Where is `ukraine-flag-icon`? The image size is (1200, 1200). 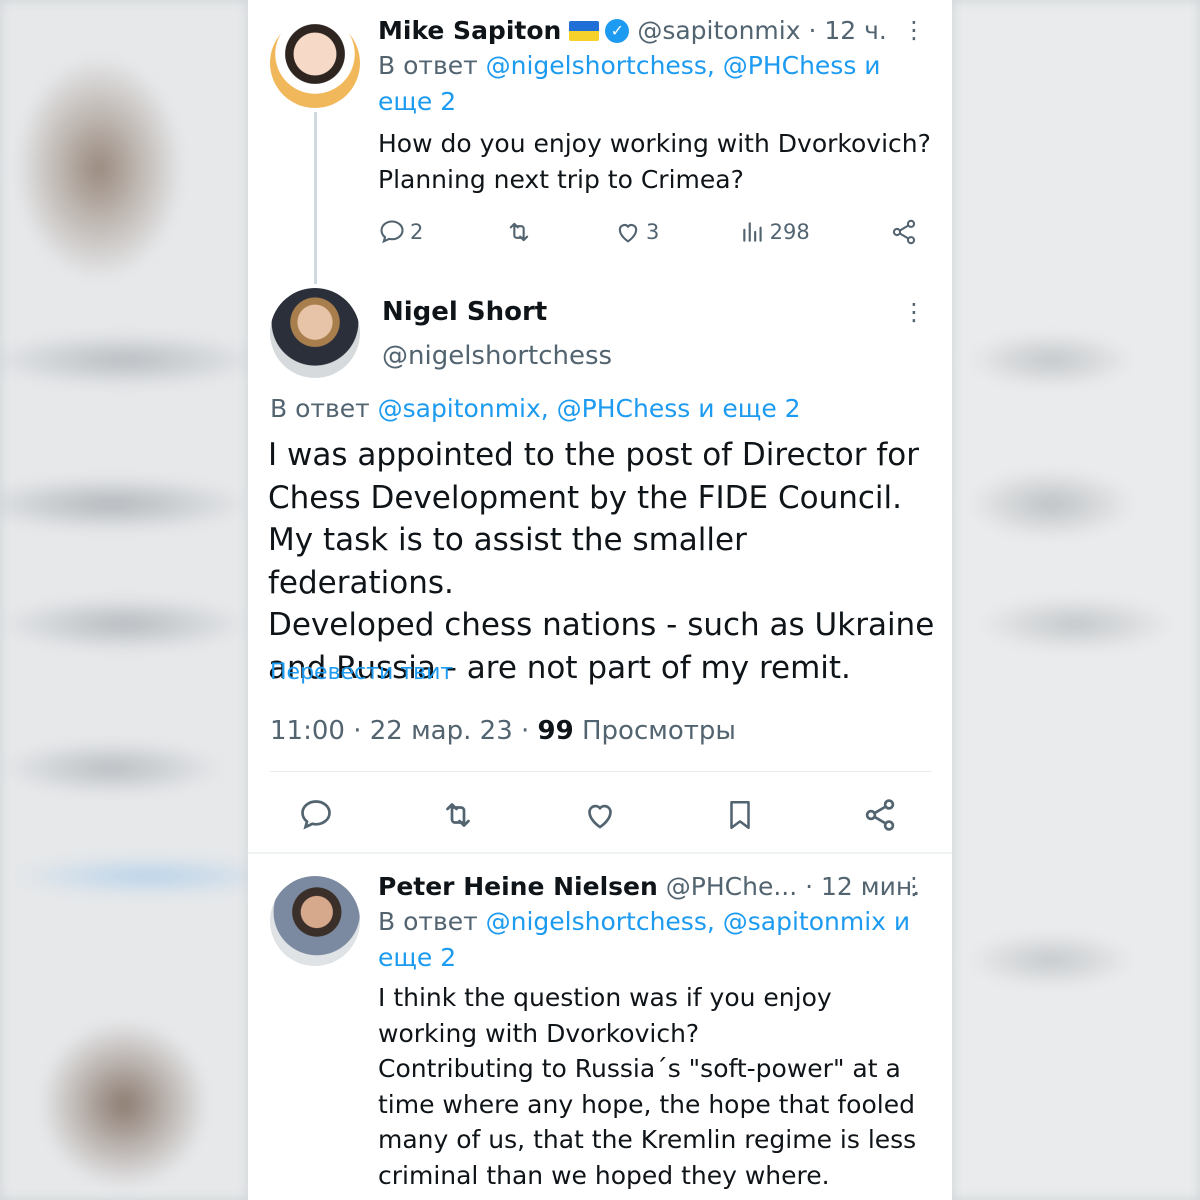 ukraine-flag-icon is located at coordinates (584, 31).